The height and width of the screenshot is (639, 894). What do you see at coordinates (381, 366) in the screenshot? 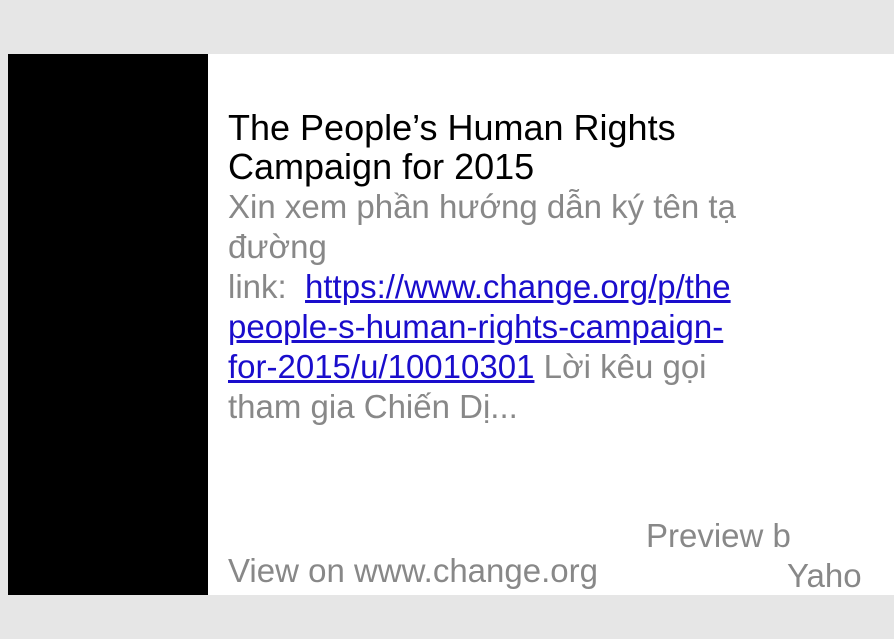
I see `campaign-link-end: for-2015/u/10010301` at bounding box center [381, 366].